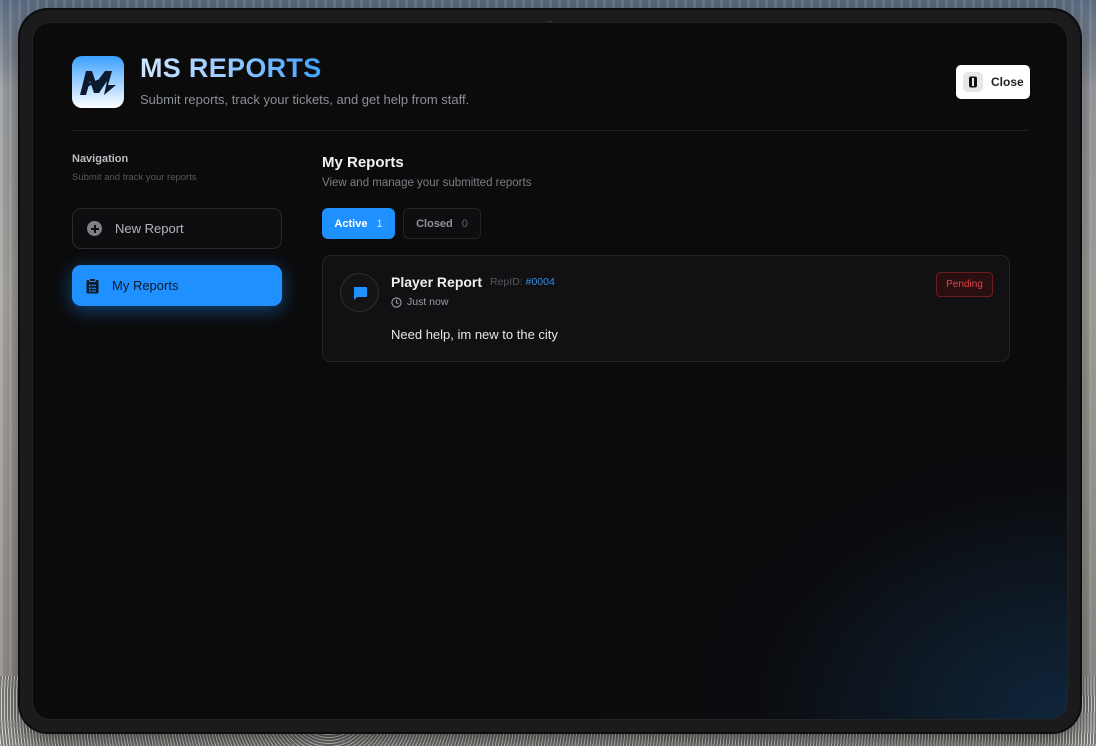  Describe the element at coordinates (428, 302) in the screenshot. I see `report-time-label: Just now` at that location.